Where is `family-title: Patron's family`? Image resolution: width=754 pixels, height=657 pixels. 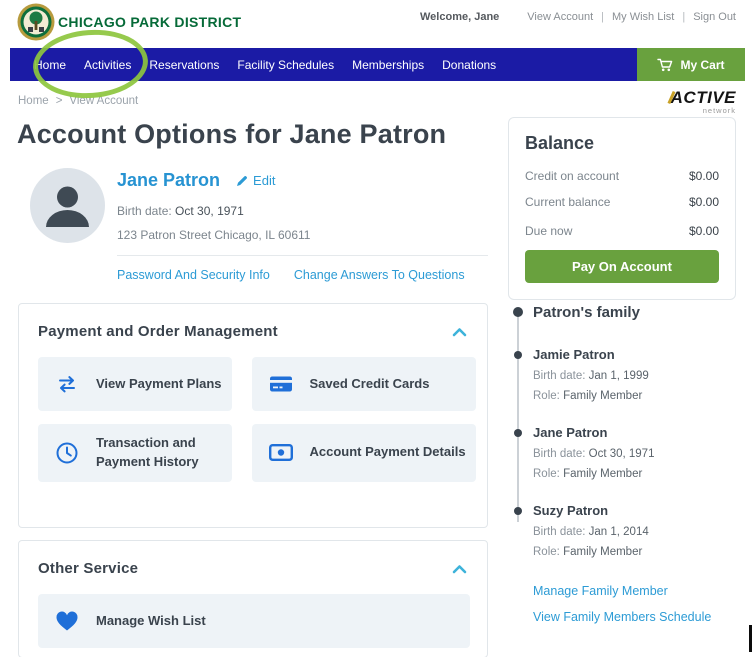
family-title: Patron's family is located at coordinates (586, 312).